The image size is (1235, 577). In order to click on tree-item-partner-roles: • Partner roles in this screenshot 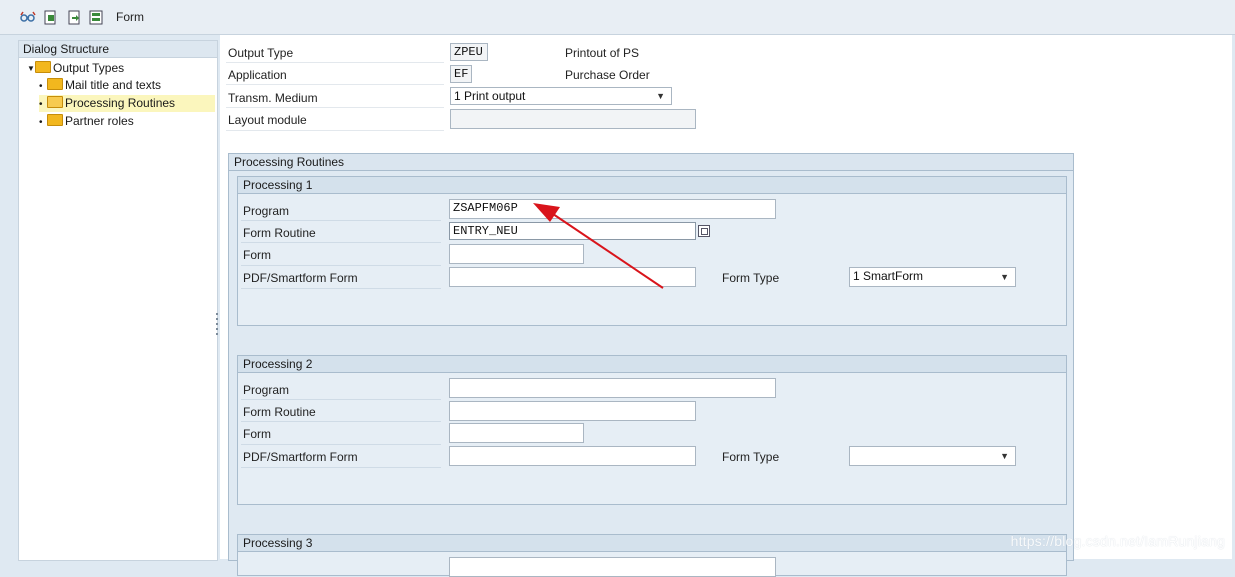, I will do `click(86, 121)`.